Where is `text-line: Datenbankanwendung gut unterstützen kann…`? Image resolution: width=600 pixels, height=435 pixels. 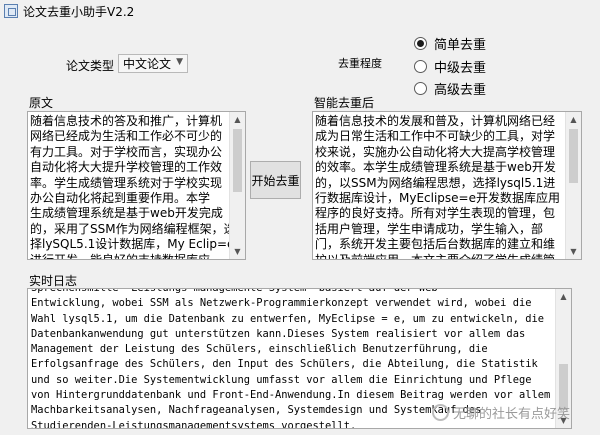
text-line: Datenbankanwendung gut unterstützen kann… is located at coordinates (278, 333).